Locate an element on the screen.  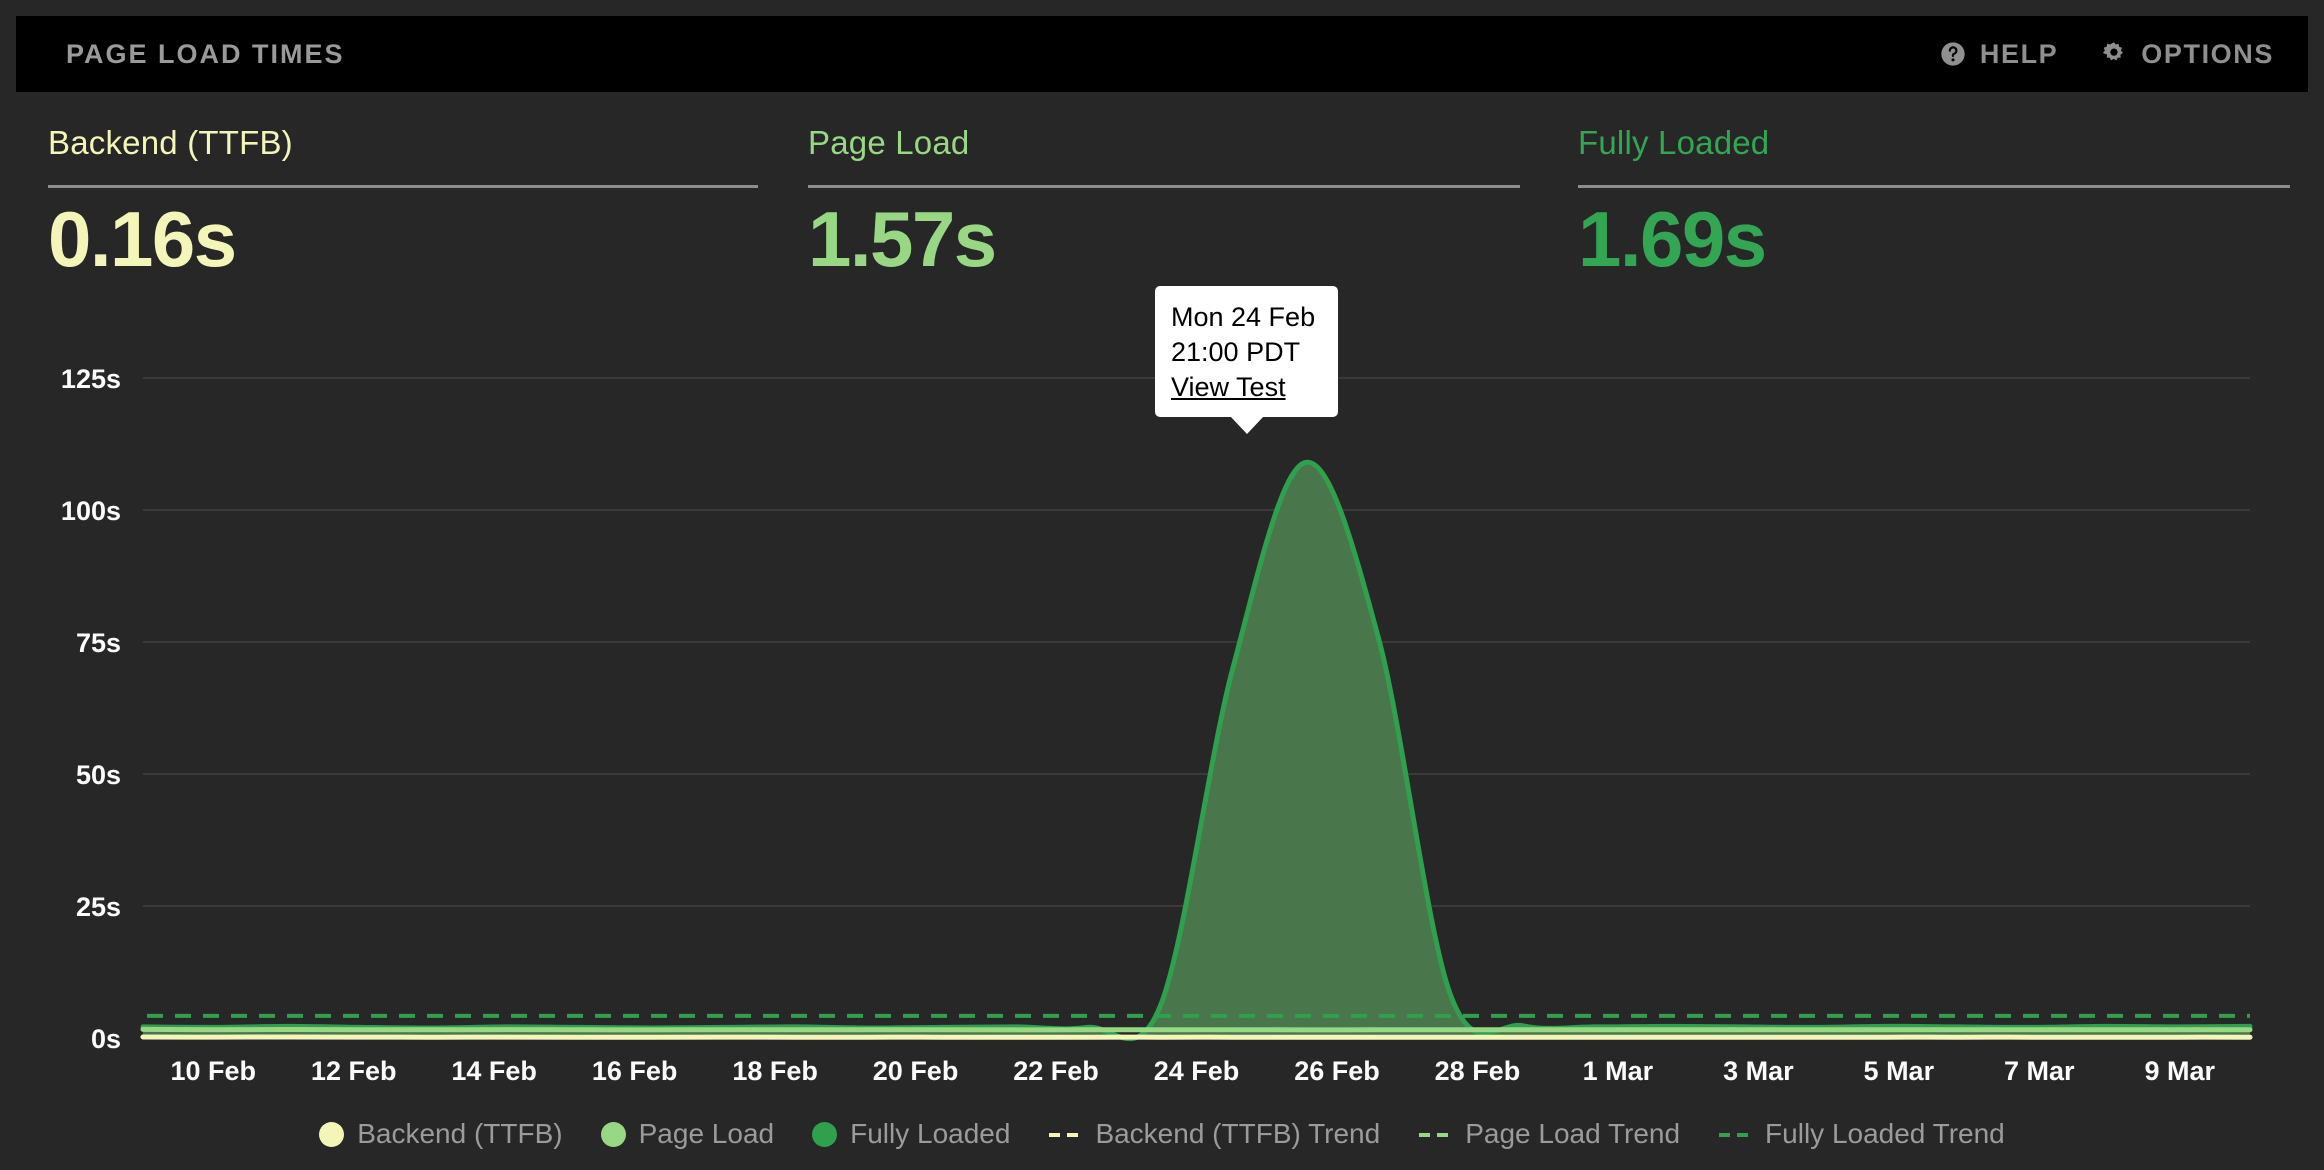
y-axis-tick-label: 100s is located at coordinates (91, 511).